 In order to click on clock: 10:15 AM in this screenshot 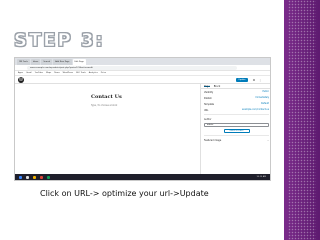, I will do `click(261, 177)`.